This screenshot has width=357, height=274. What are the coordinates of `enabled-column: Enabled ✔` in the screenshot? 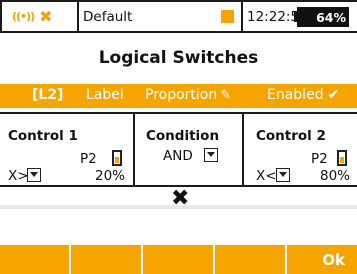 It's located at (303, 95).